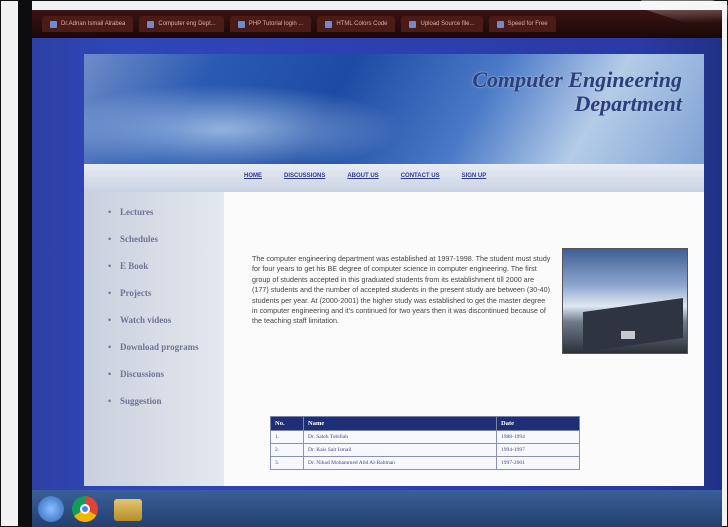  I want to click on cell-date: 1994-1997, so click(538, 450).